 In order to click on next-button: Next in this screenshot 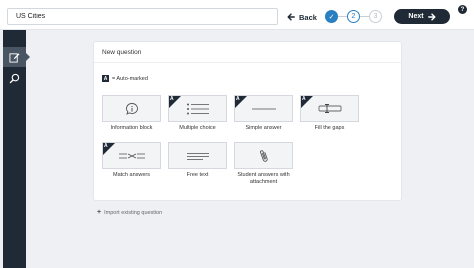, I will do `click(422, 16)`.